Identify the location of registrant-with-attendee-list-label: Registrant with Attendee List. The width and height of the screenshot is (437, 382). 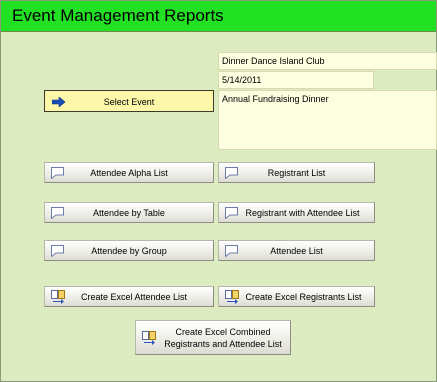
(302, 213).